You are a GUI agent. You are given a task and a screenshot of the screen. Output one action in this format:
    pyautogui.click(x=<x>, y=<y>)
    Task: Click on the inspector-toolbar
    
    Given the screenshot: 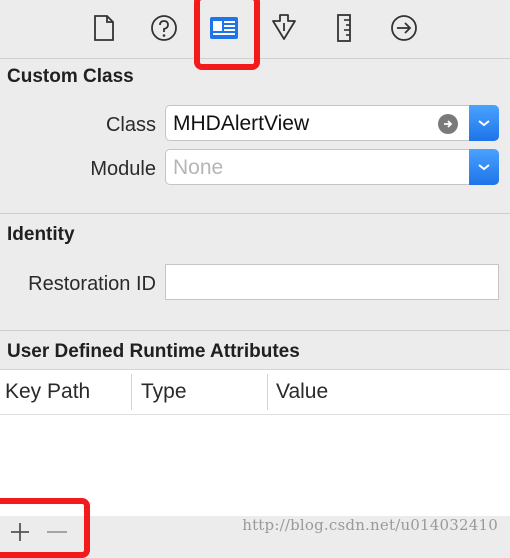 What is the action you would take?
    pyautogui.click(x=255, y=35)
    